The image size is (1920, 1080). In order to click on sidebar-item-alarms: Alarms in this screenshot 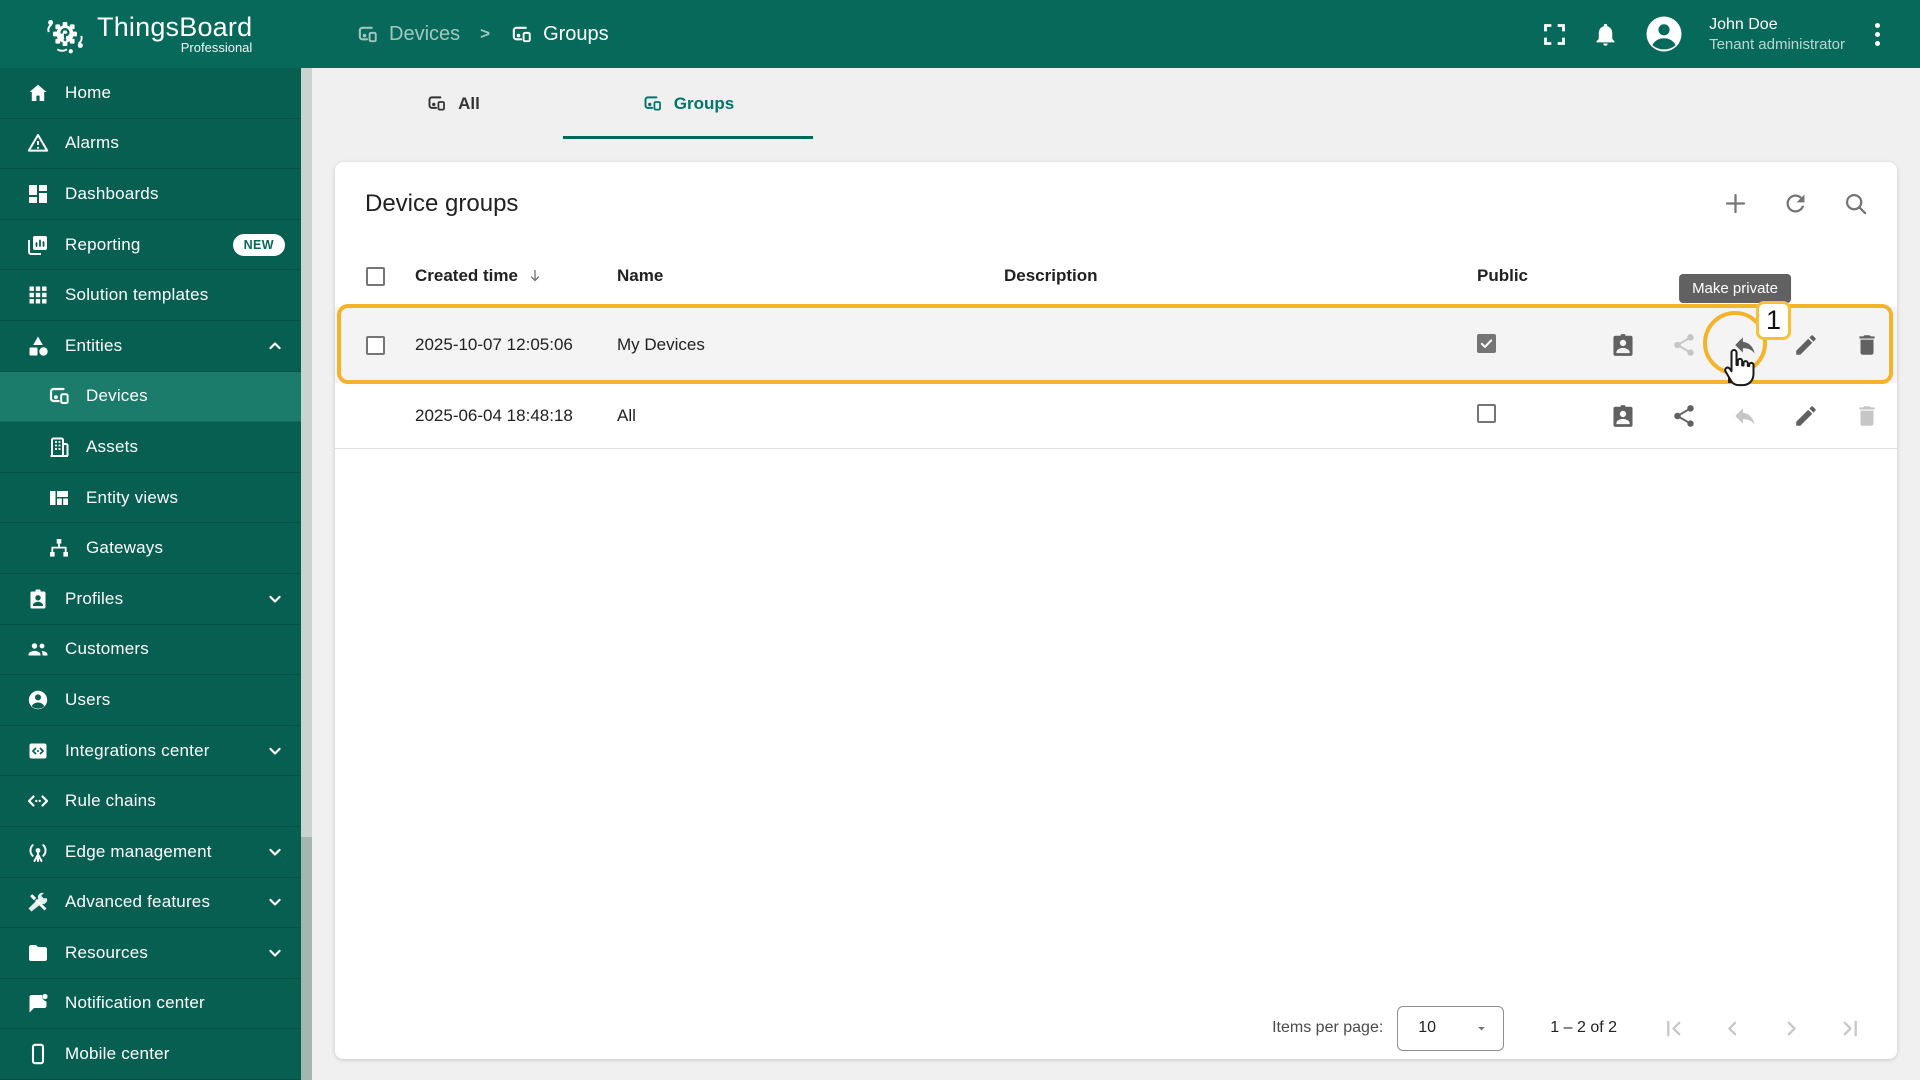, I will do `click(150, 144)`.